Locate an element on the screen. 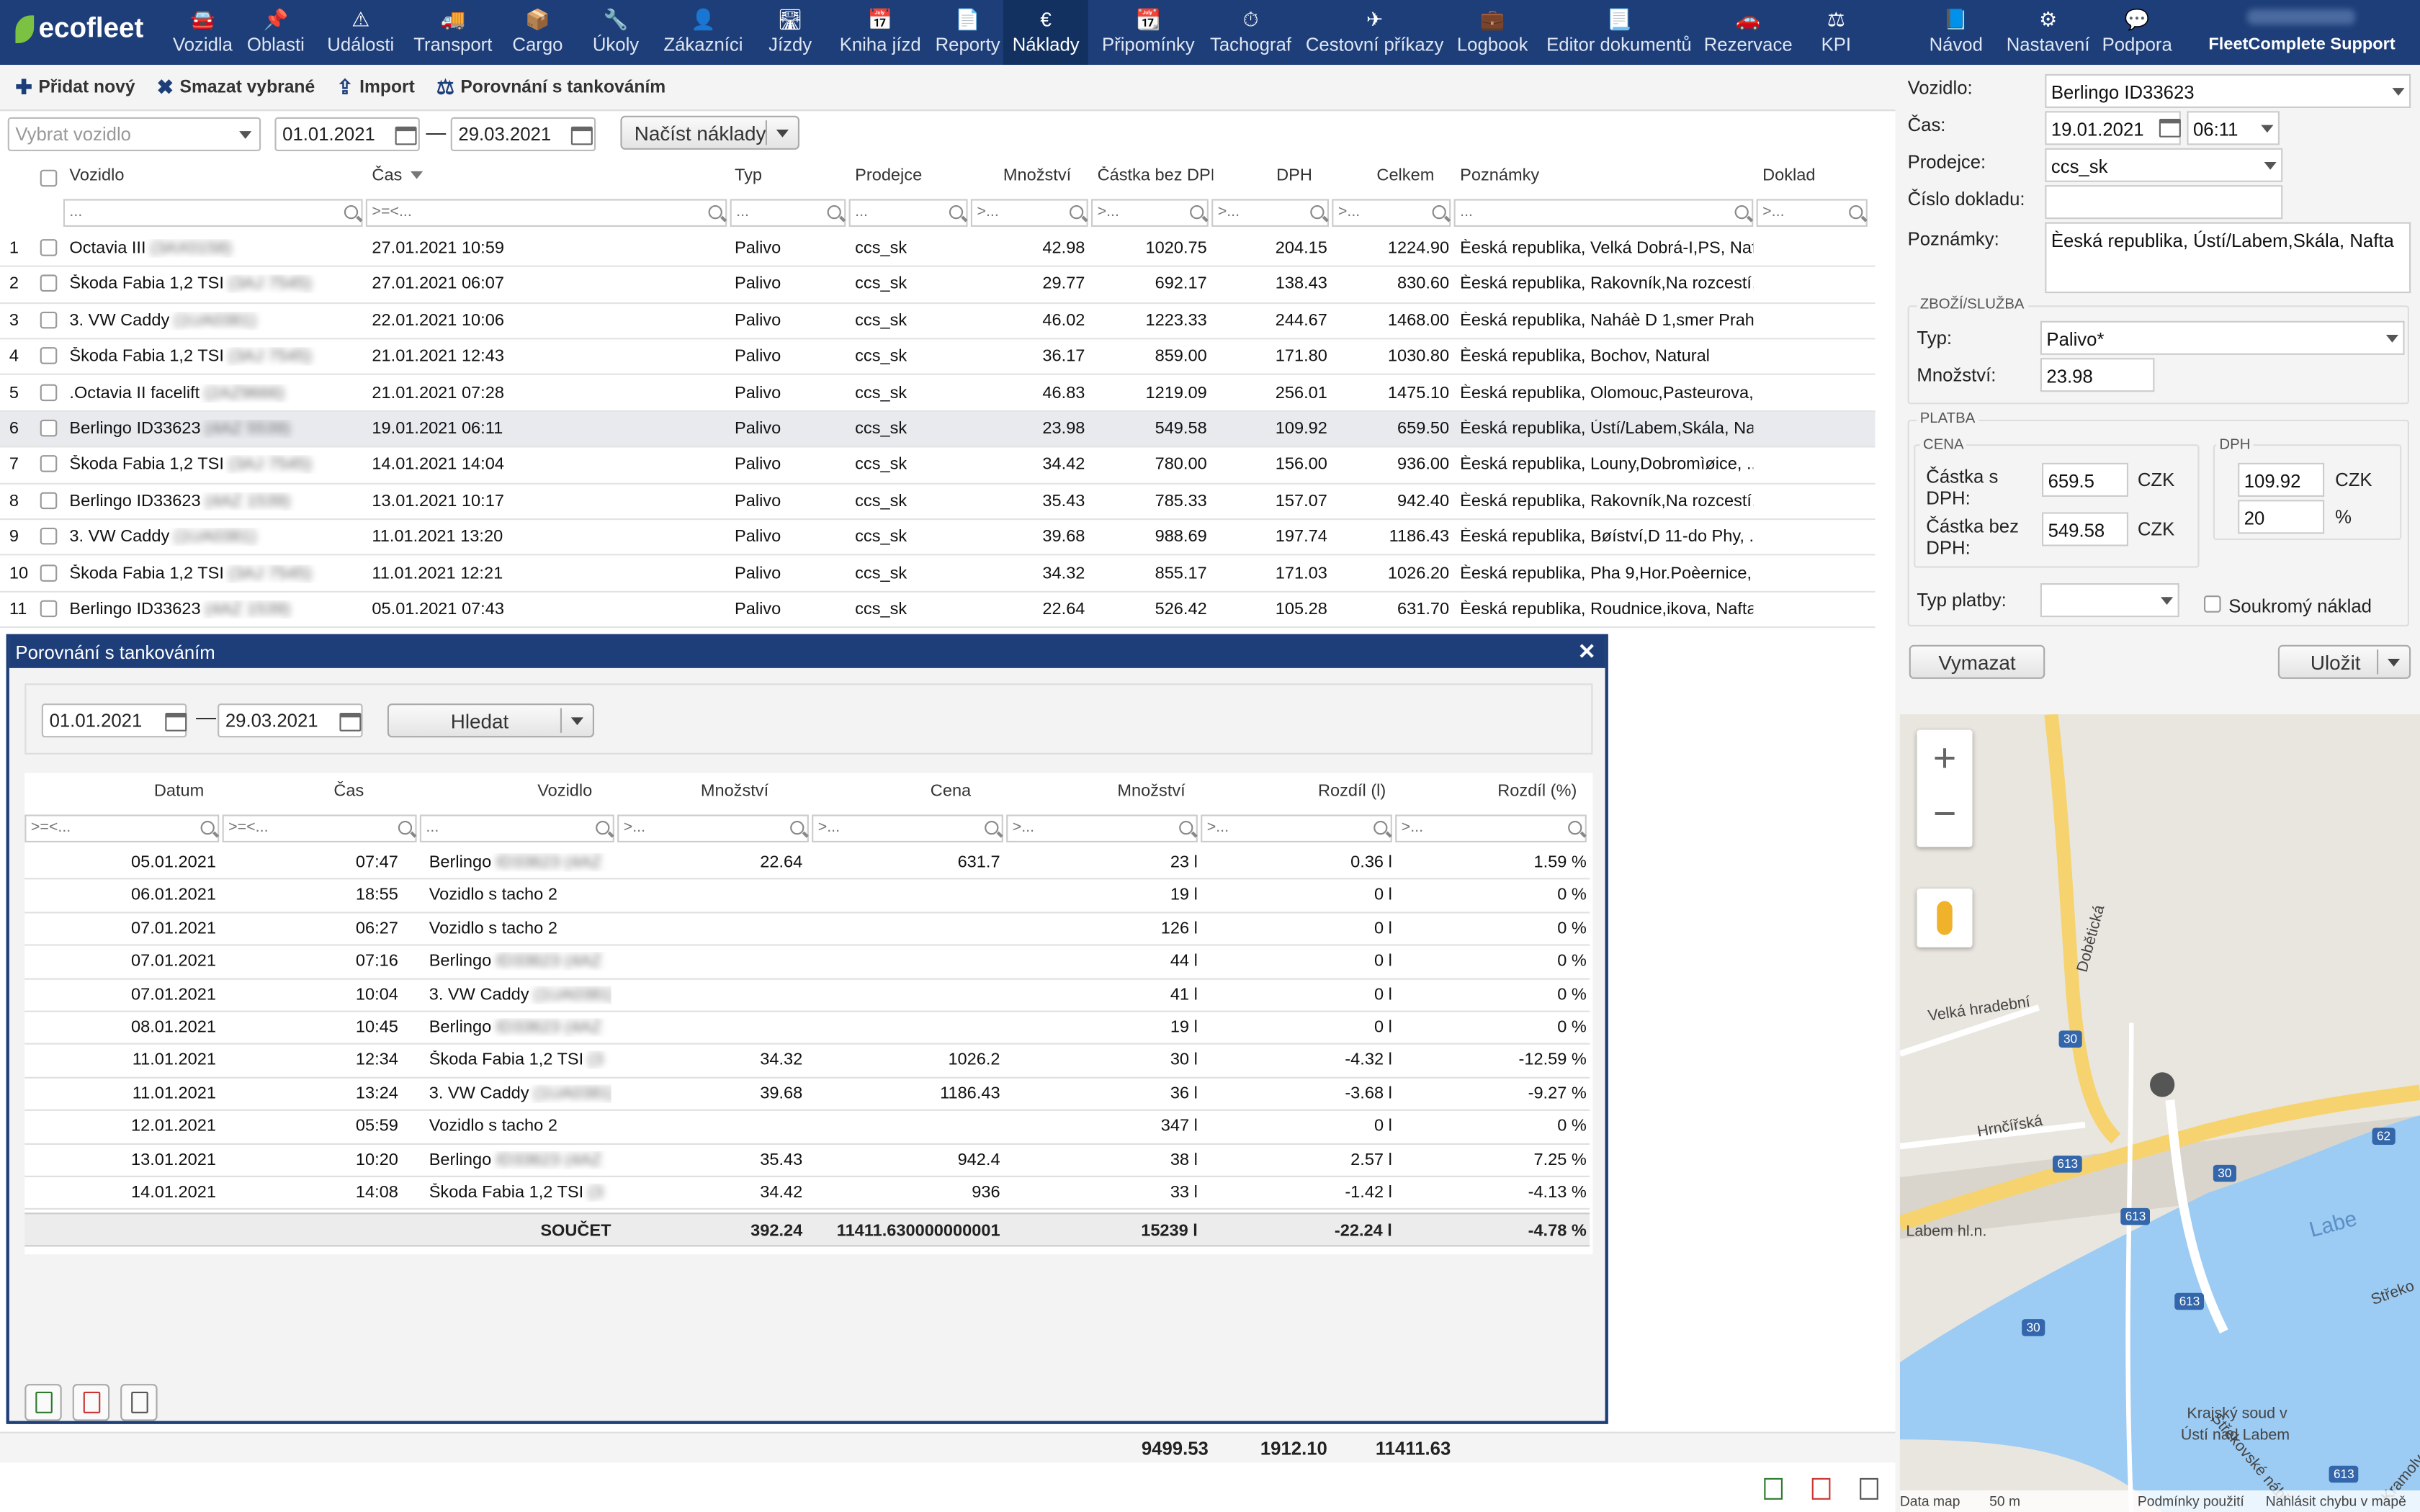 Image resolution: width=2420 pixels, height=1512 pixels. load-costs-button: Načíst náklady is located at coordinates (709, 132).